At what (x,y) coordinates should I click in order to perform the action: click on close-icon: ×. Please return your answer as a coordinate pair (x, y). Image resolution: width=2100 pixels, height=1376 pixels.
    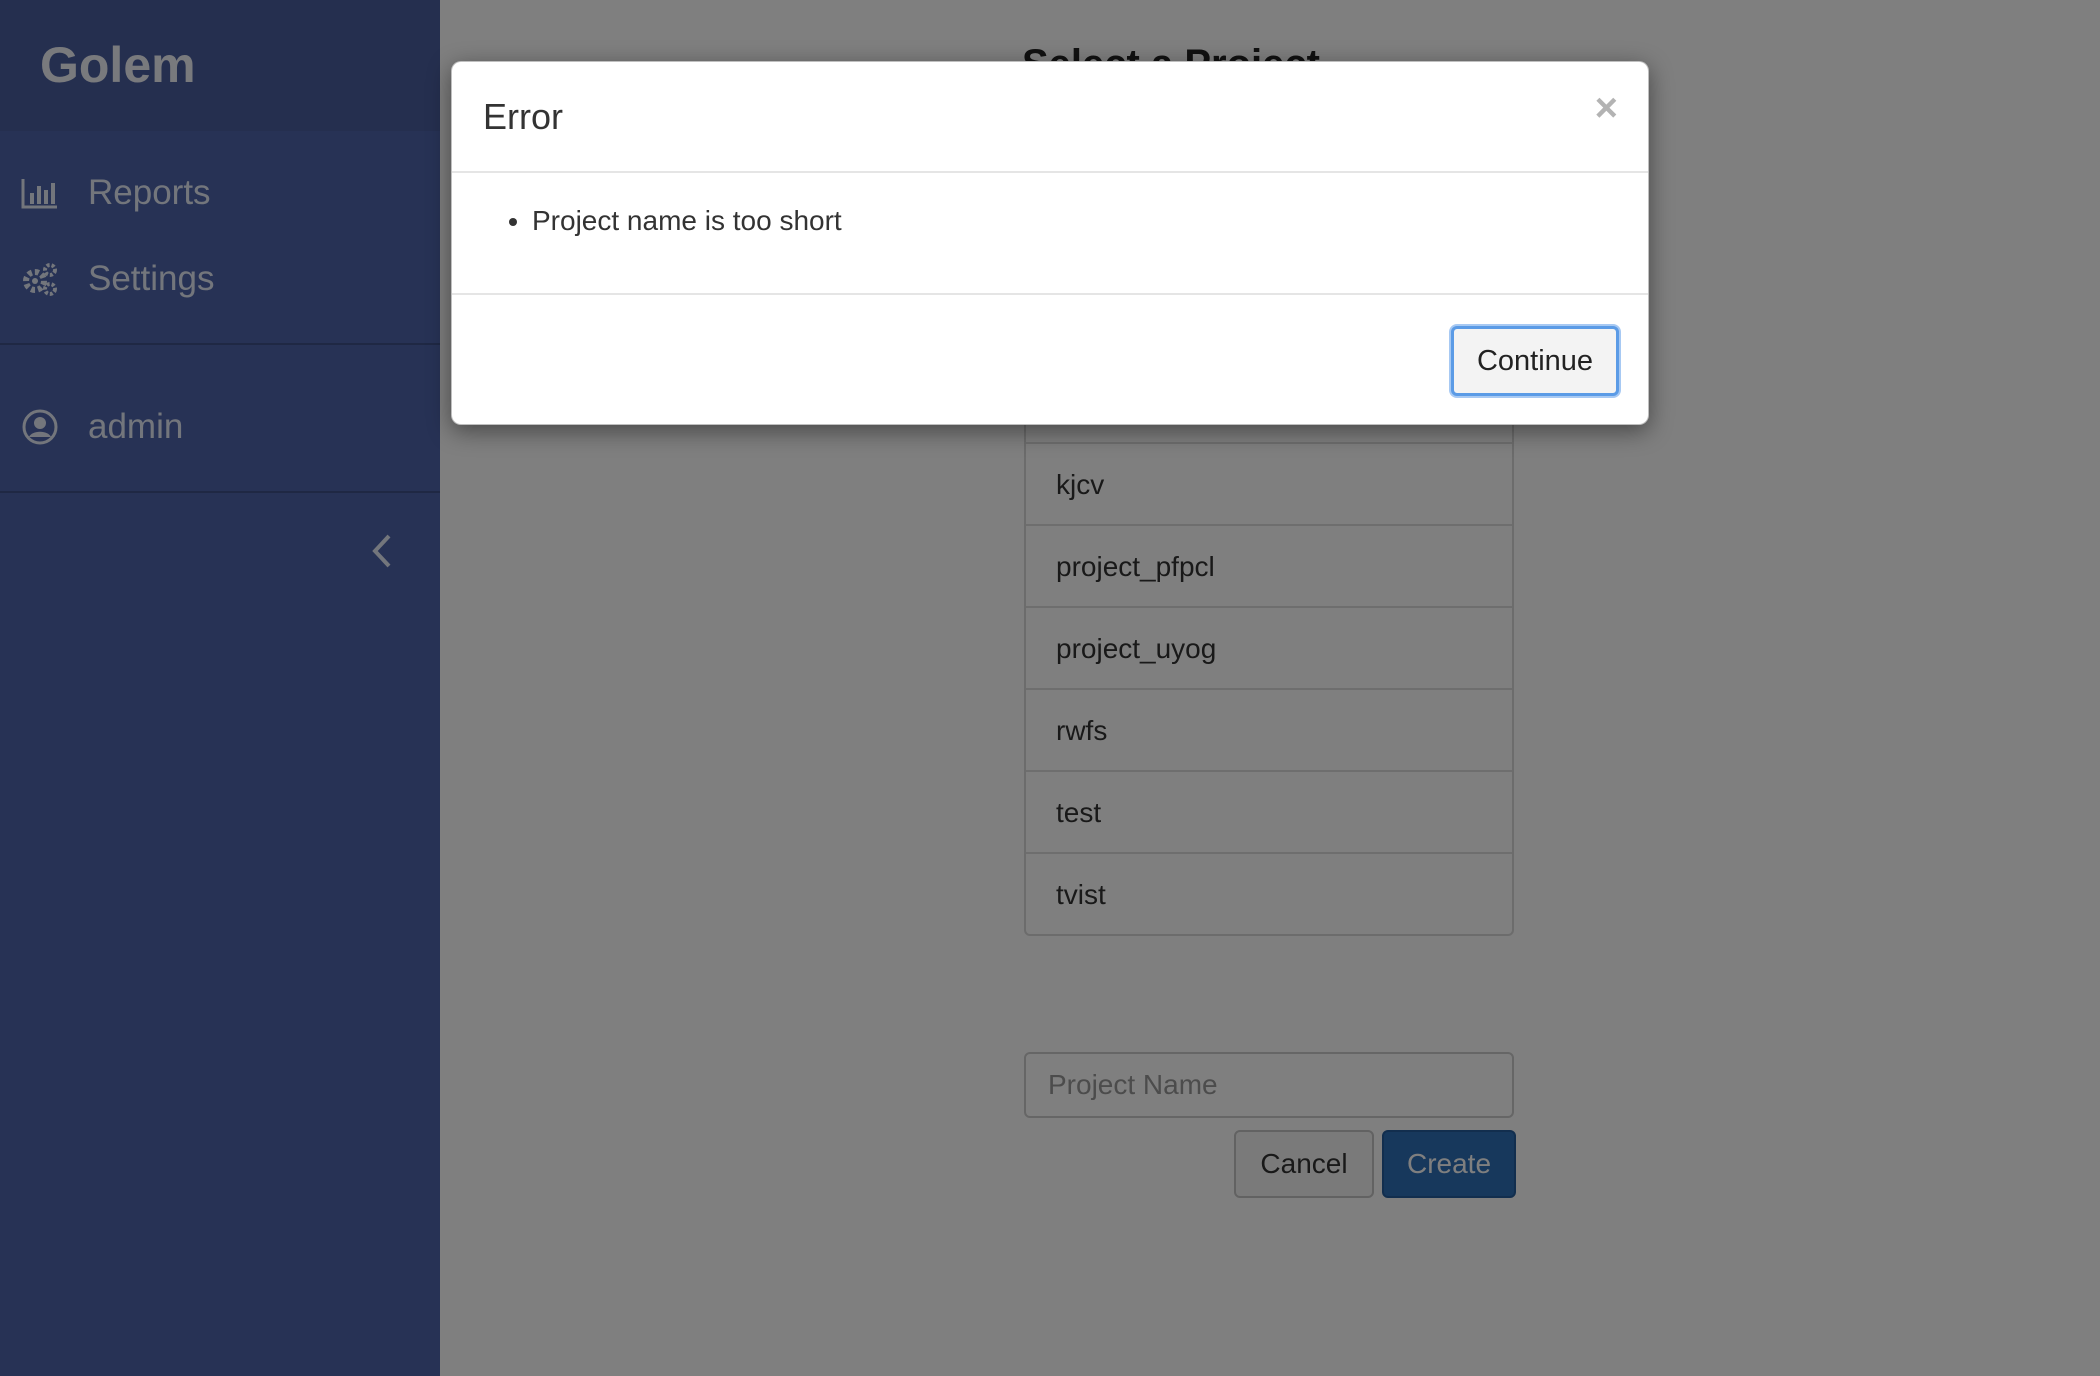
    Looking at the image, I should click on (1606, 108).